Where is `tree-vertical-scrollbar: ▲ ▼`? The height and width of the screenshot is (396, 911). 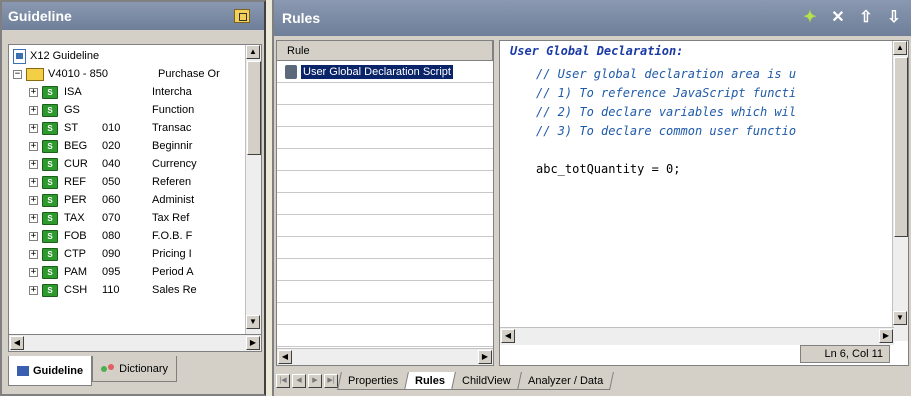 tree-vertical-scrollbar: ▲ ▼ is located at coordinates (253, 194).